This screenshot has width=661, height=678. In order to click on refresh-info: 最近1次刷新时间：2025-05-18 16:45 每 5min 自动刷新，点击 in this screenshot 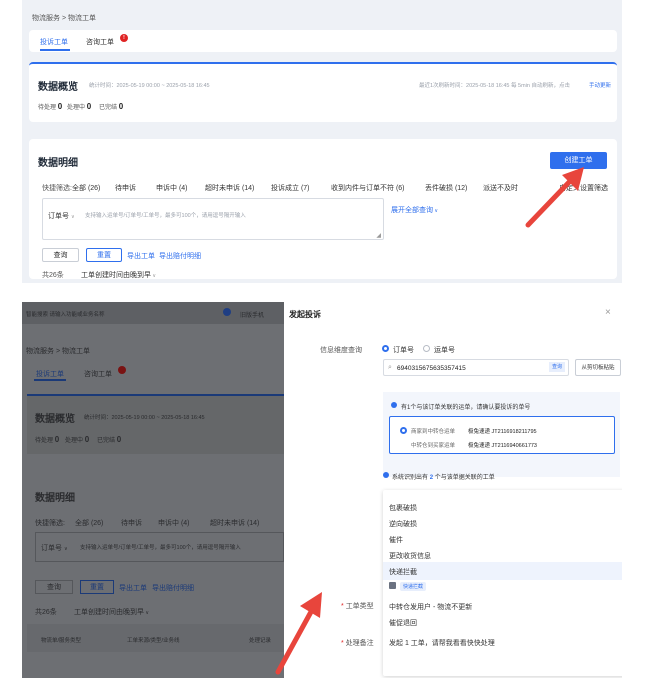, I will do `click(494, 86)`.